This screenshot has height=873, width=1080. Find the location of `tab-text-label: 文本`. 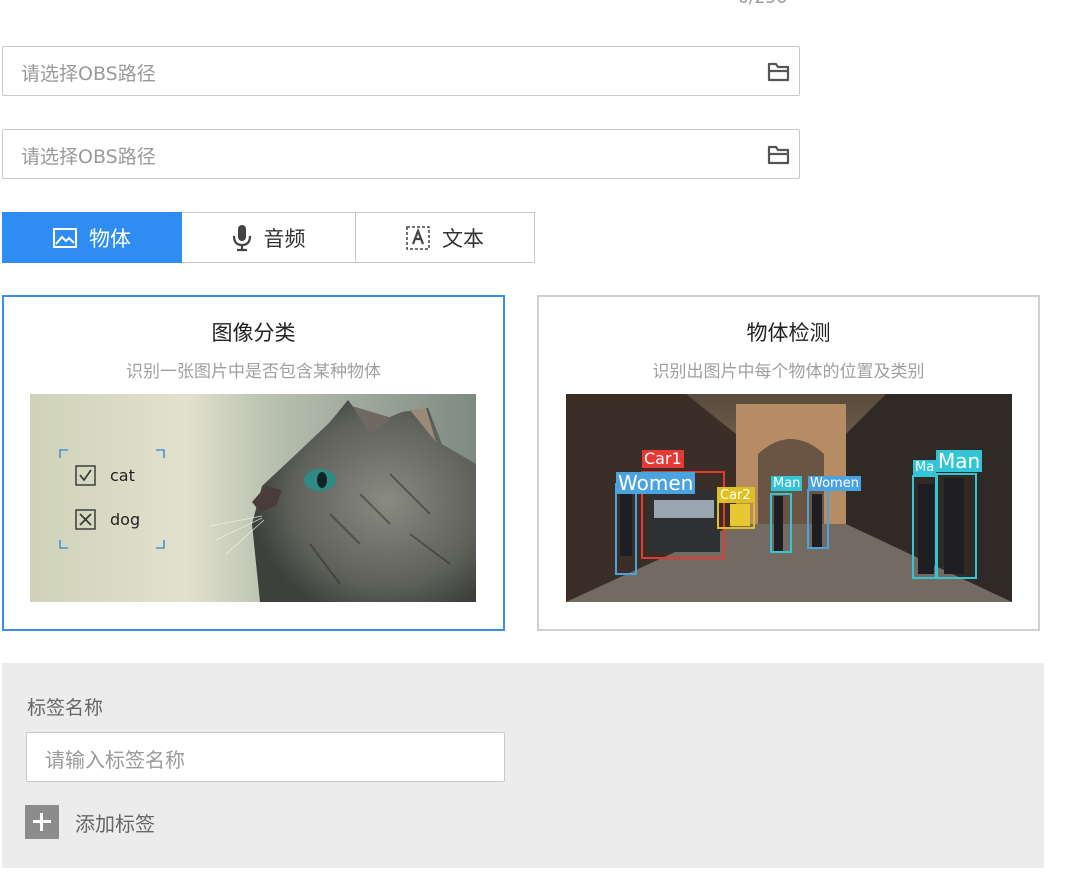

tab-text-label: 文本 is located at coordinates (463, 238).